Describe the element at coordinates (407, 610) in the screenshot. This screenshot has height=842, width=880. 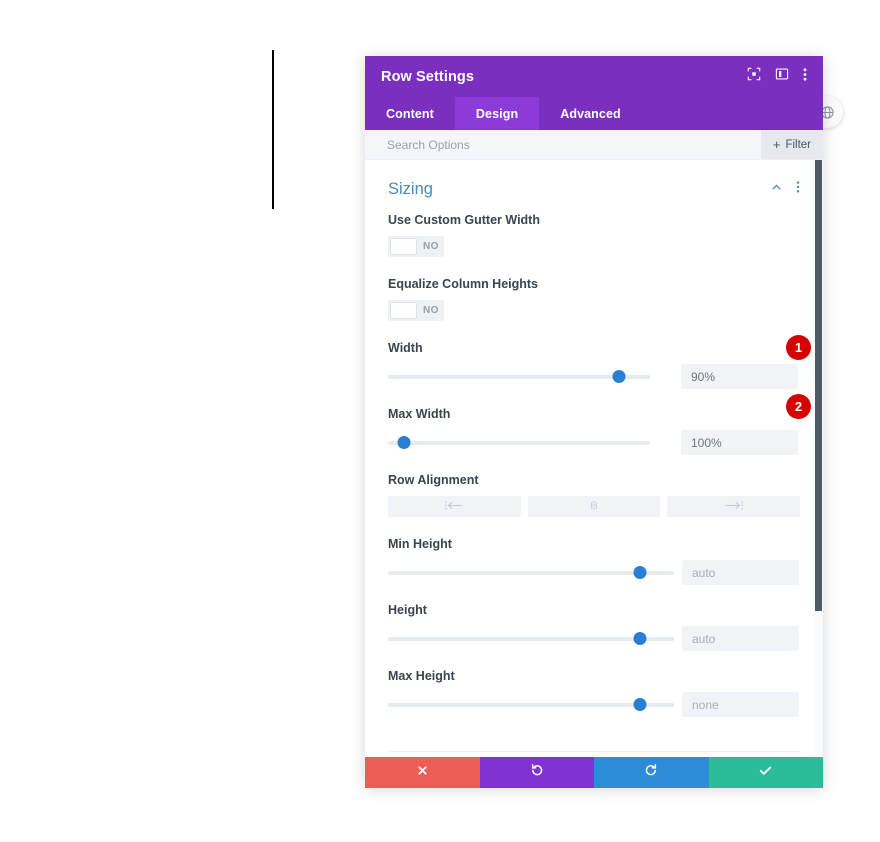
I see `field-label: Height` at that location.